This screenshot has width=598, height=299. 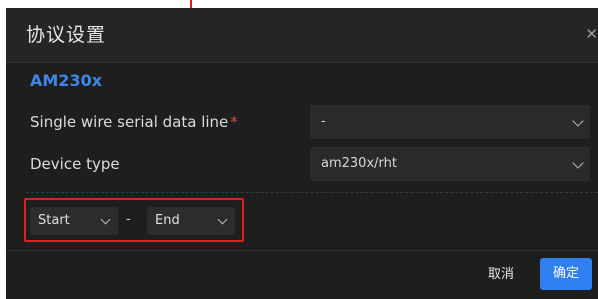 I want to click on field-label-device-type: Device type, so click(x=75, y=164).